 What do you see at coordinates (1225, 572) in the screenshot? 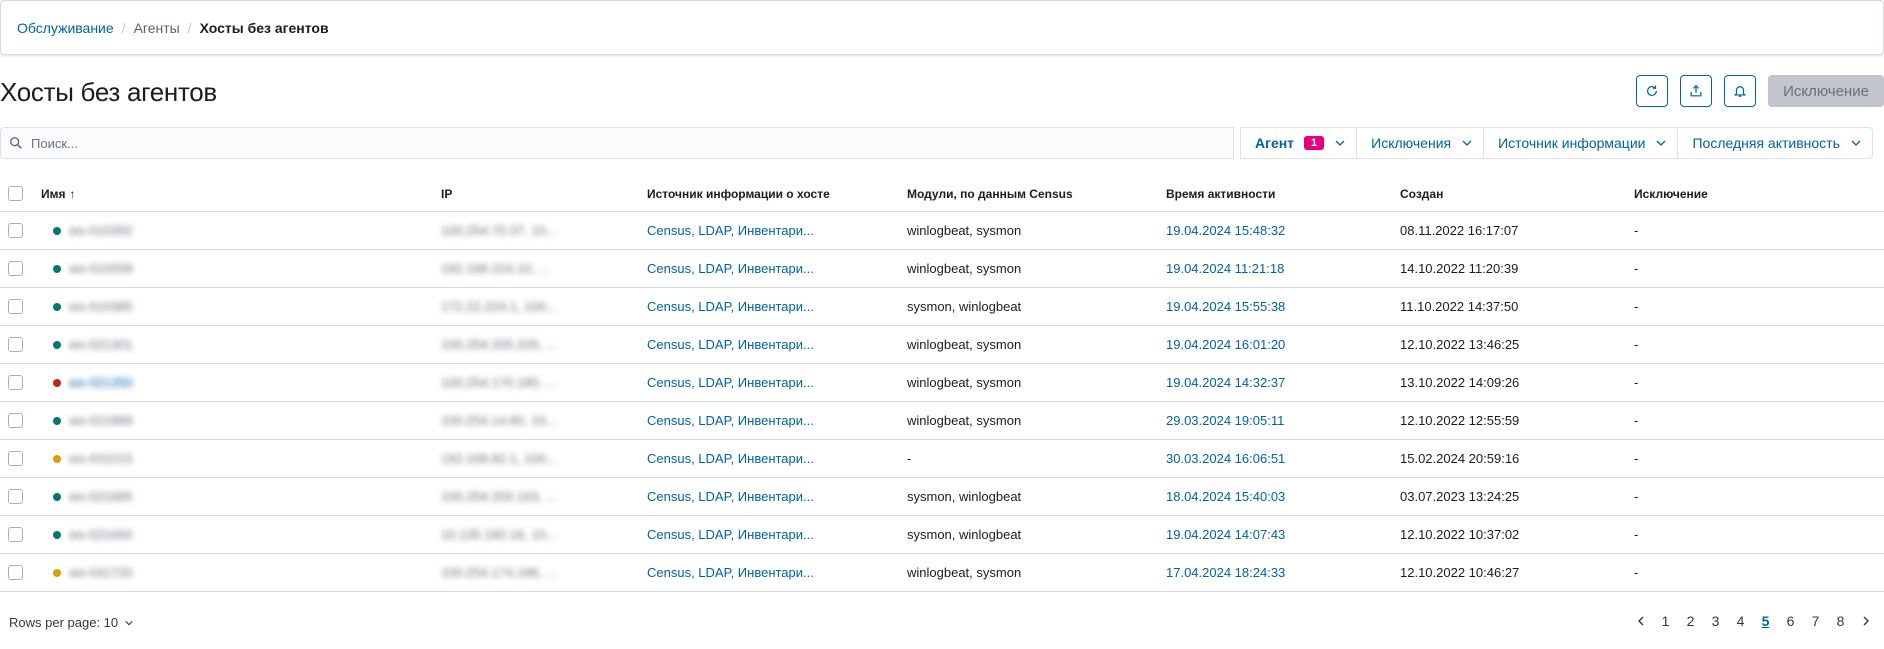
I see `activity-time-link: 17.04.2024 18:24:33` at bounding box center [1225, 572].